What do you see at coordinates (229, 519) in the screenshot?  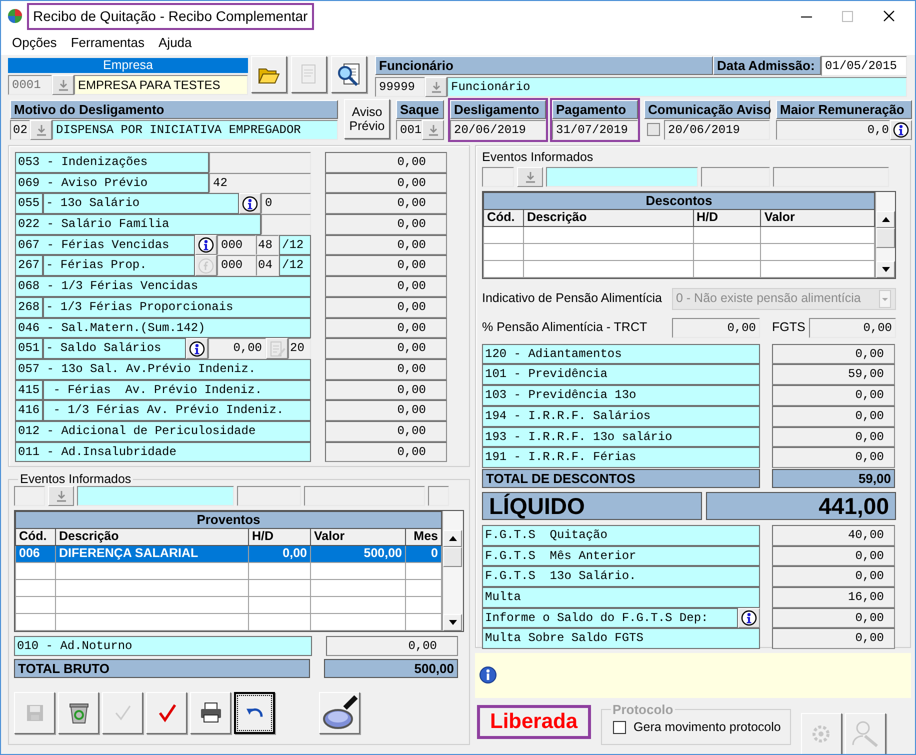 I see `table-title: Proventos` at bounding box center [229, 519].